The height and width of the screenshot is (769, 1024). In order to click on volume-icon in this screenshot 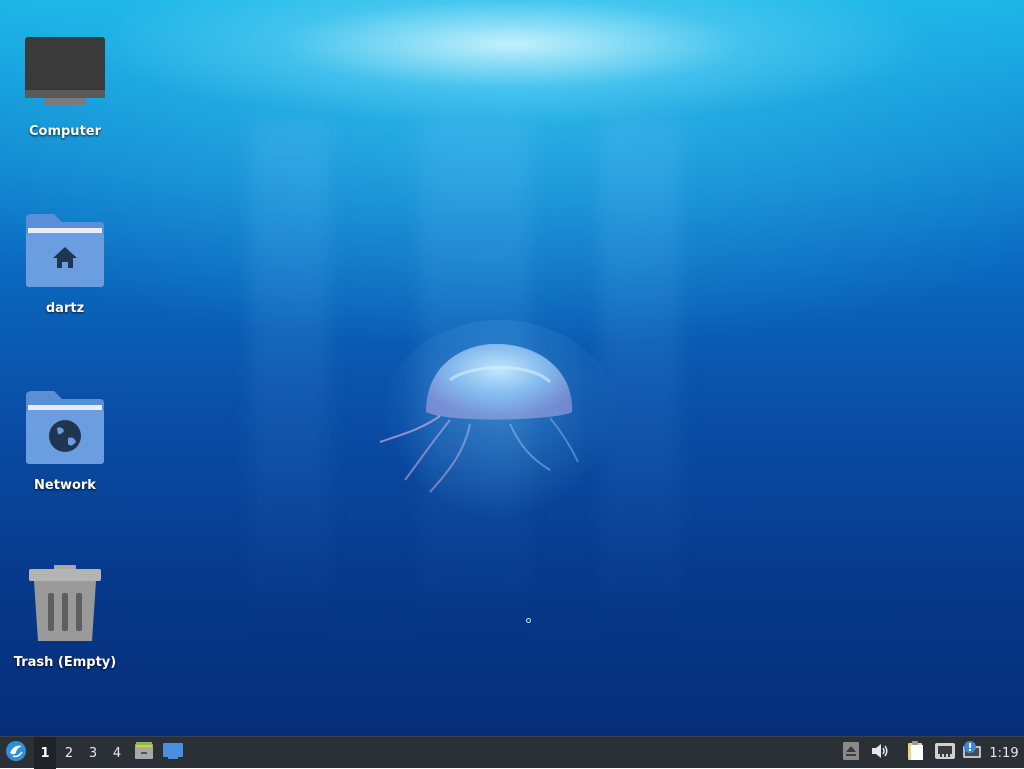, I will do `click(880, 753)`.